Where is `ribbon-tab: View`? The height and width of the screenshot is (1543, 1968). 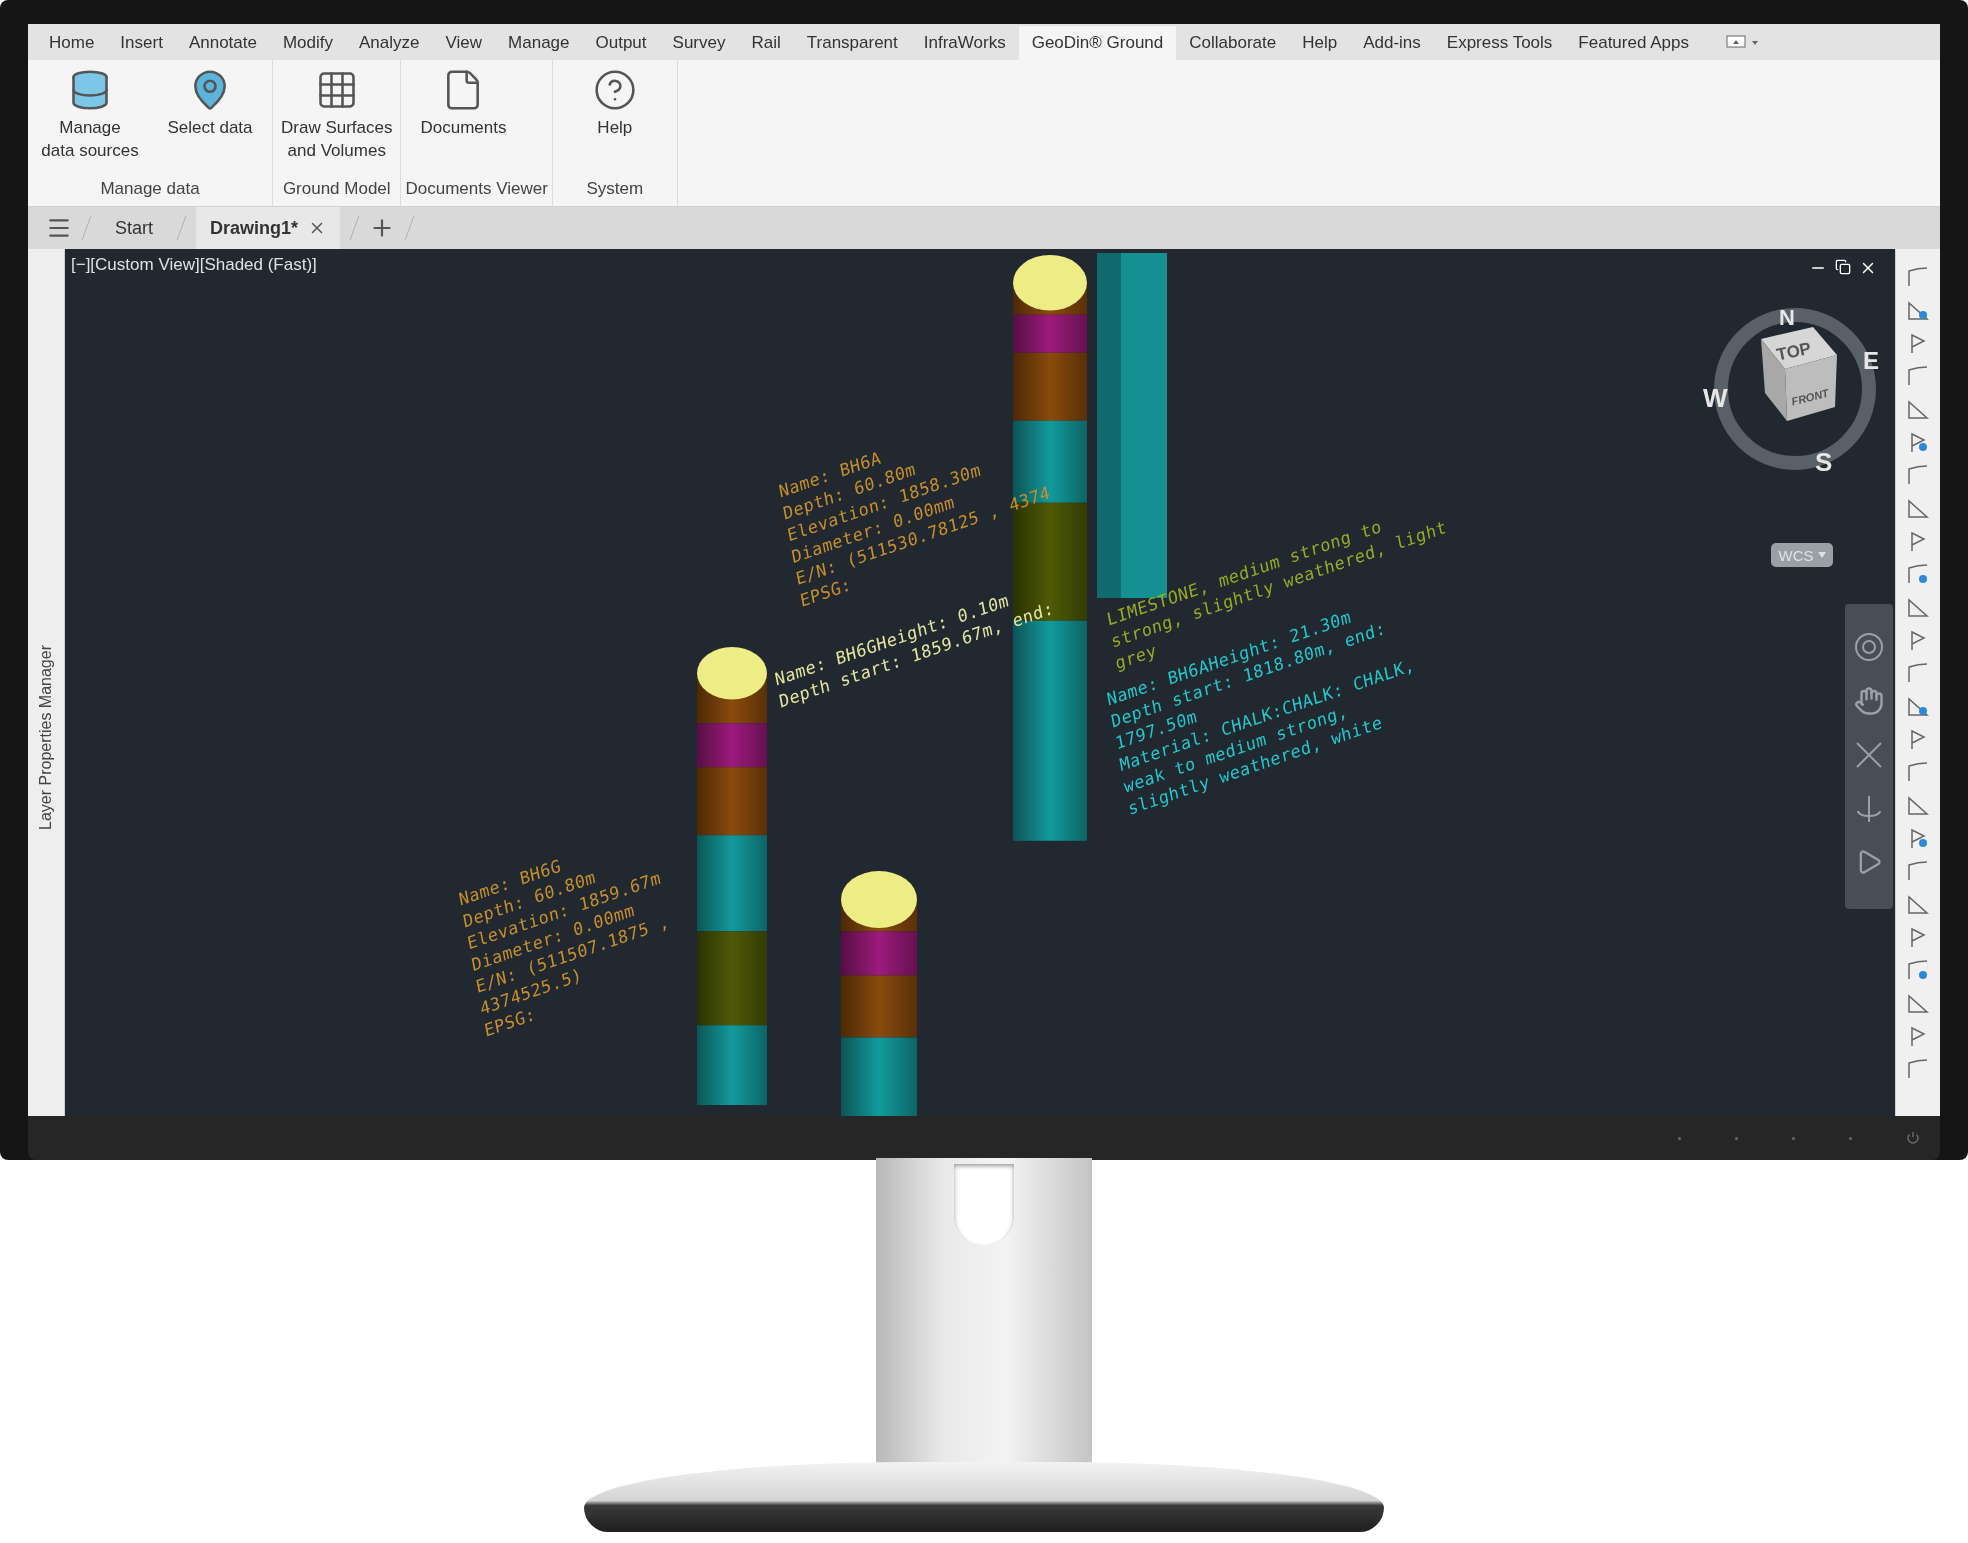
ribbon-tab: View is located at coordinates (464, 43).